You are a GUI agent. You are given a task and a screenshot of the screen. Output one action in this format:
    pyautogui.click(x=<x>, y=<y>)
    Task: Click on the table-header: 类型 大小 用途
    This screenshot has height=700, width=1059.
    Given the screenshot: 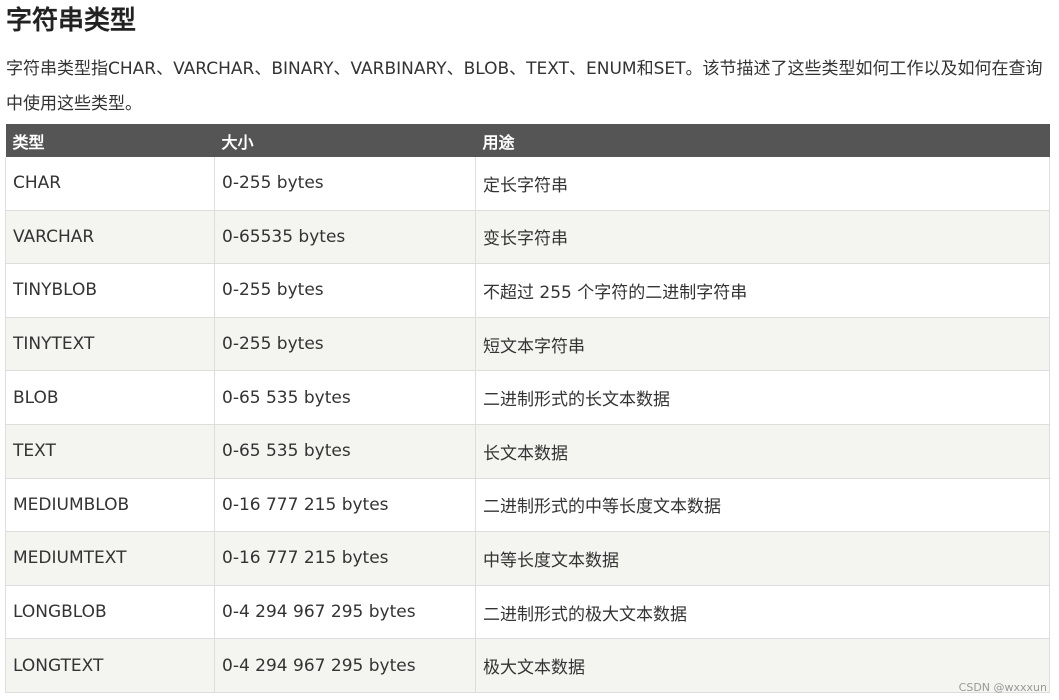 What is the action you would take?
    pyautogui.click(x=527, y=140)
    